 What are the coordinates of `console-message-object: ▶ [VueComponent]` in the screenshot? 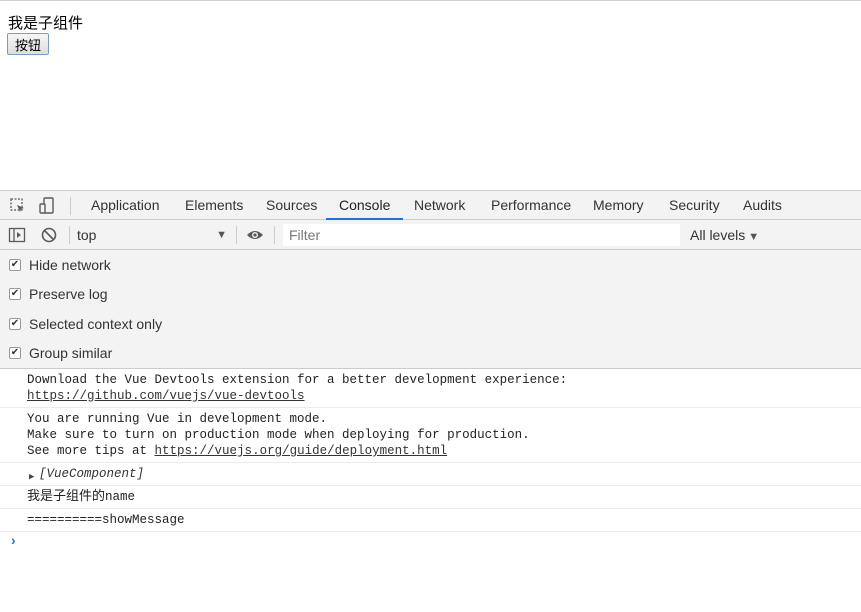 It's located at (430, 474).